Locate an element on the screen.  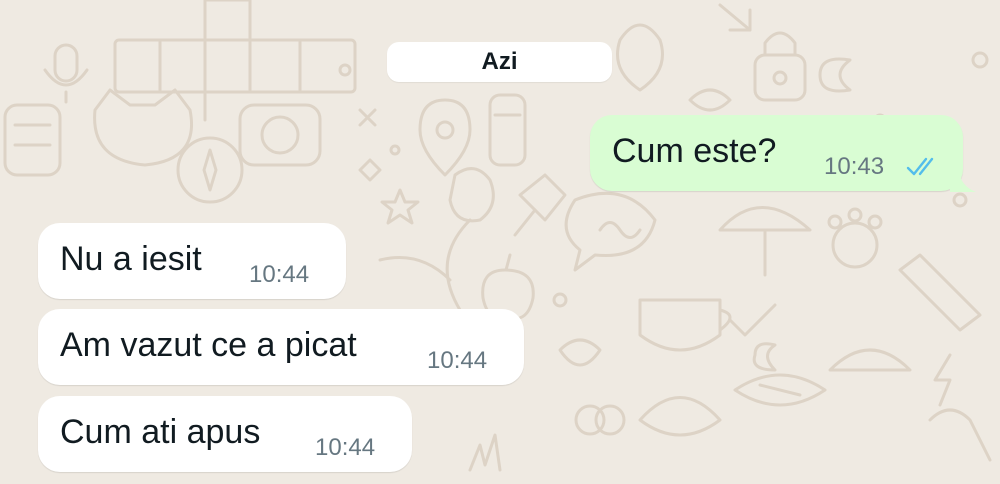
double-check-read-icon is located at coordinates (920, 166).